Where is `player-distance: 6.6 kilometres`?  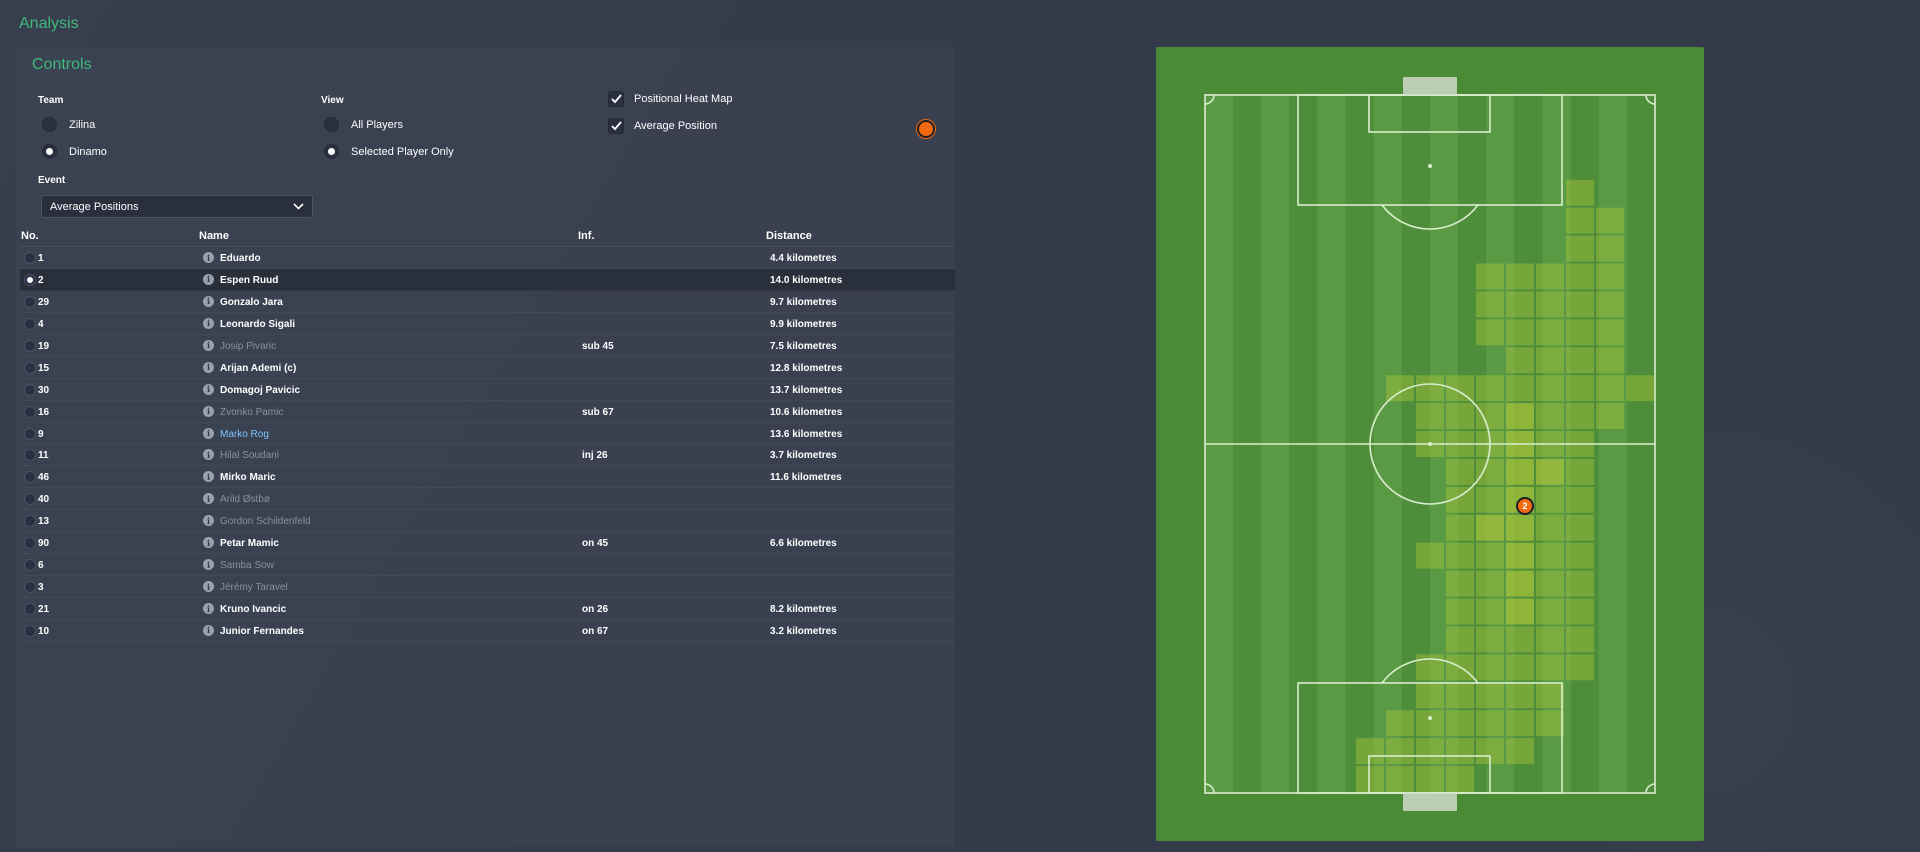 player-distance: 6.6 kilometres is located at coordinates (803, 544).